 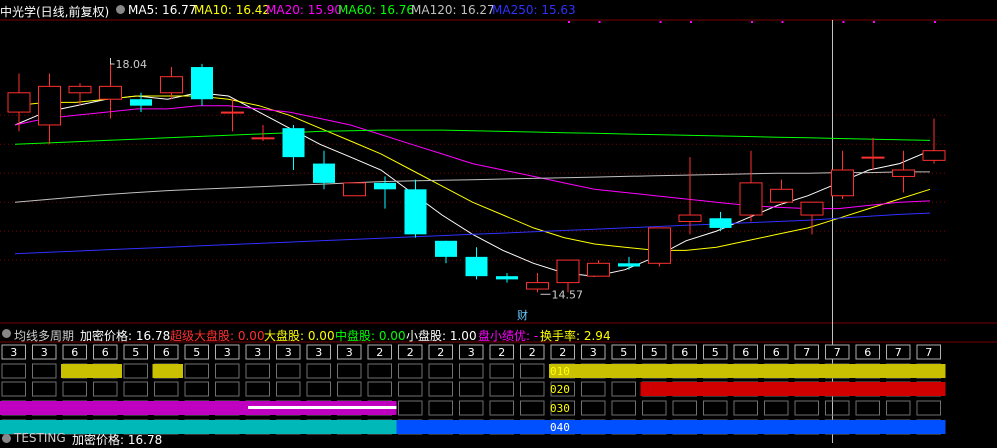 What do you see at coordinates (472, 137) in the screenshot?
I see `ma-line-ma60` at bounding box center [472, 137].